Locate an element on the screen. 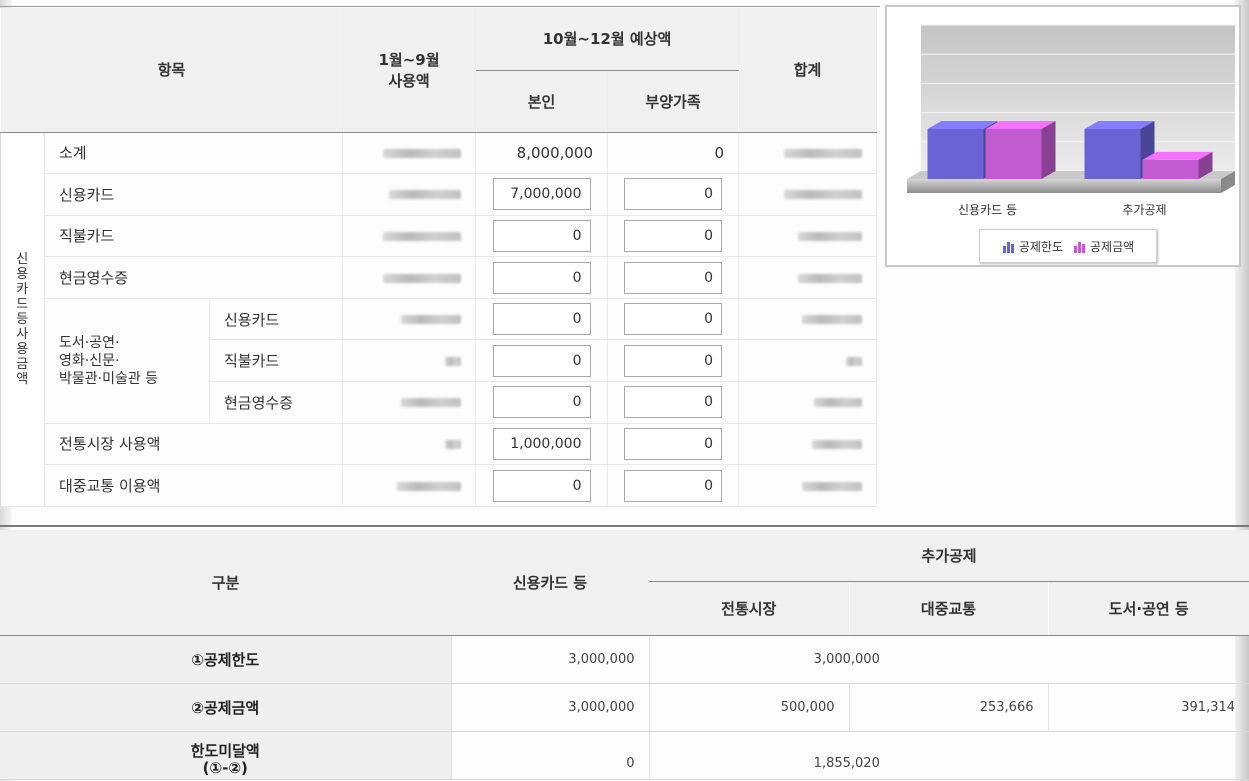 This screenshot has height=781, width=1249. self-cash-receipt-input is located at coordinates (541, 277).